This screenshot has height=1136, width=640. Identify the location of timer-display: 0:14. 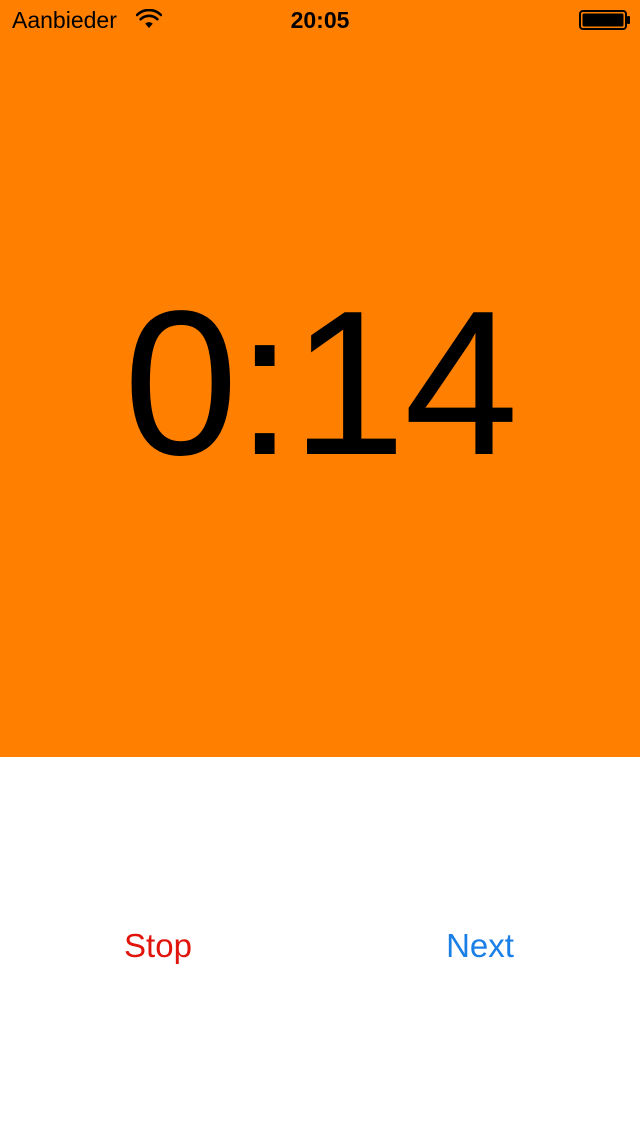
(321, 383).